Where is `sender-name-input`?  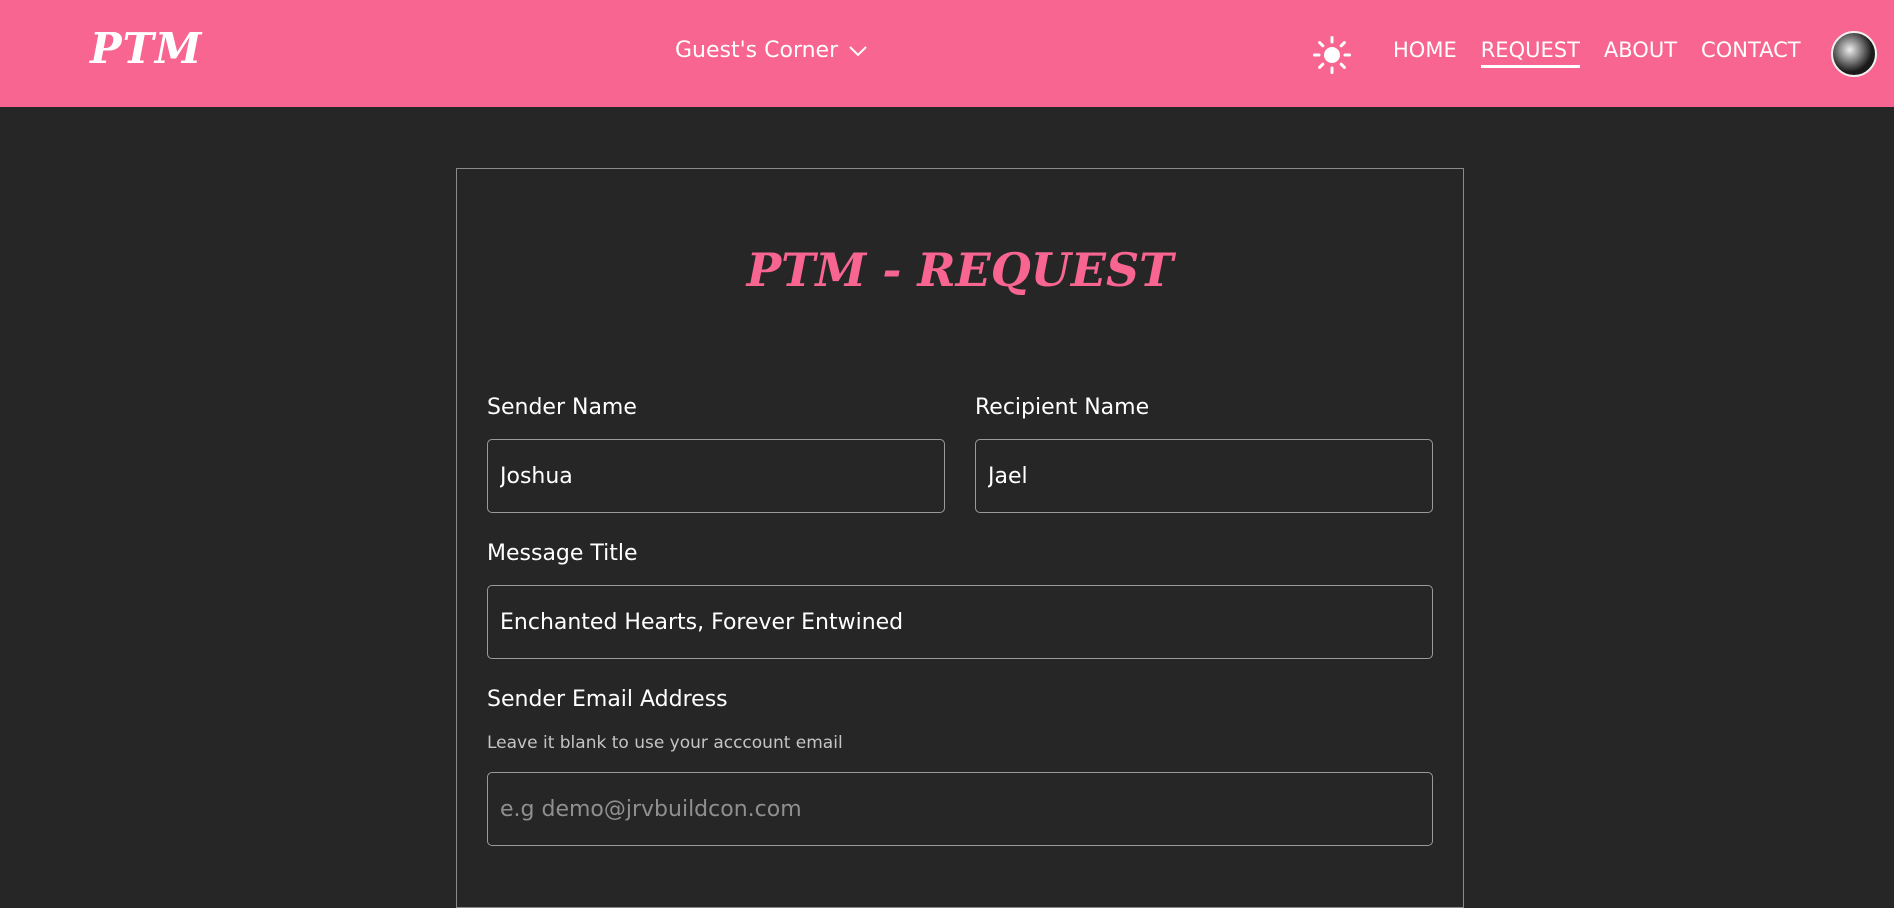 sender-name-input is located at coordinates (716, 476).